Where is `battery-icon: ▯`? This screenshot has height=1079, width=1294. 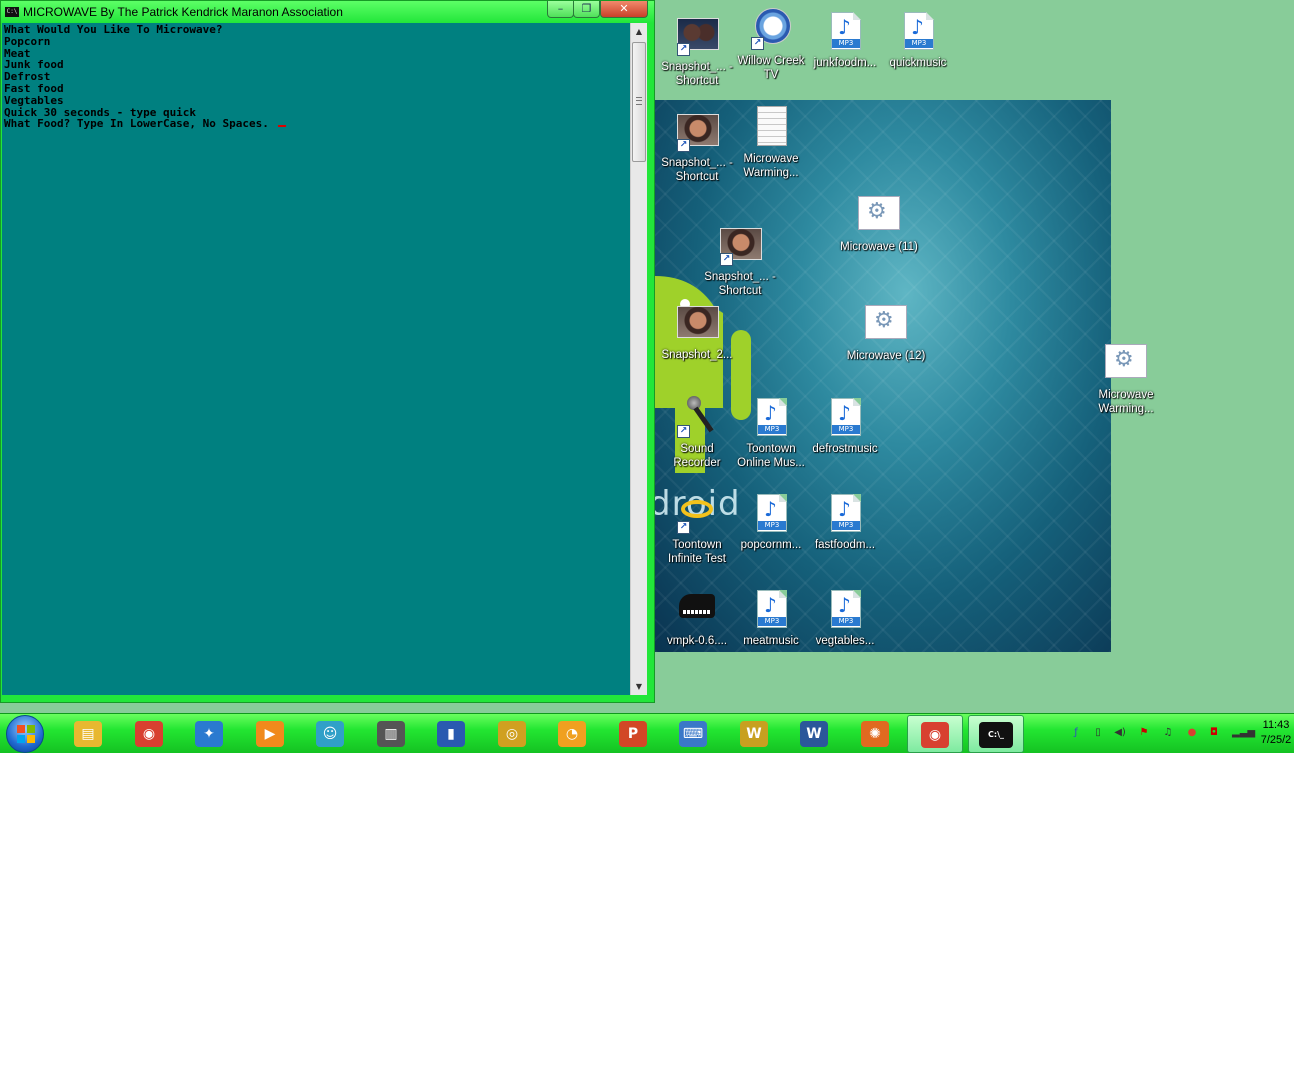 battery-icon: ▯ is located at coordinates (1098, 733).